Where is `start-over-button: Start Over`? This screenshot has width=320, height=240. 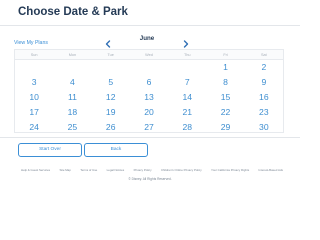 start-over-button: Start Over is located at coordinates (50, 150).